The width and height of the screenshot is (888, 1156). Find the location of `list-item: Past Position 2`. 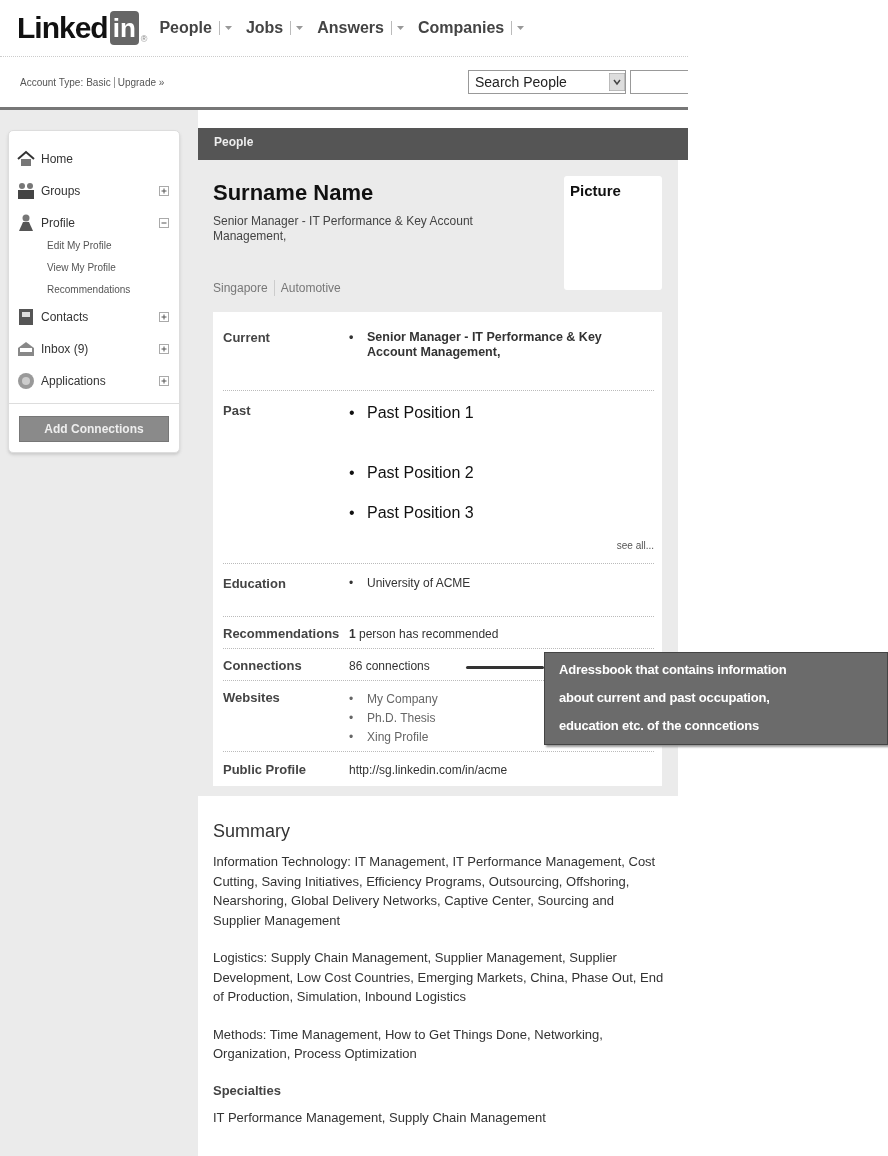

list-item: Past Position 2 is located at coordinates (420, 473).